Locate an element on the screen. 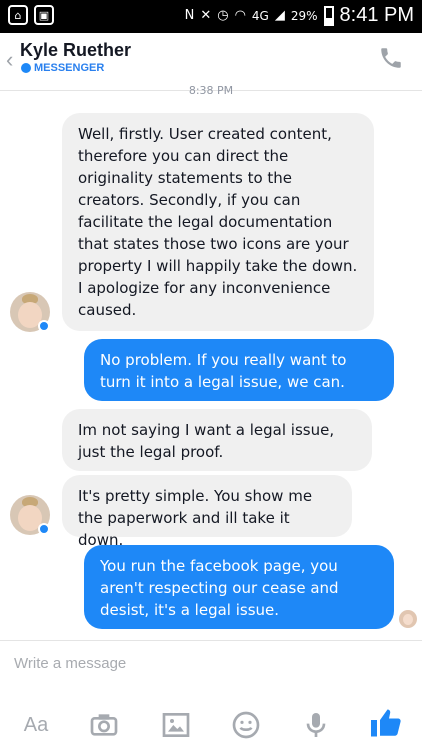 The width and height of the screenshot is (422, 750). like-icon is located at coordinates (386, 723).